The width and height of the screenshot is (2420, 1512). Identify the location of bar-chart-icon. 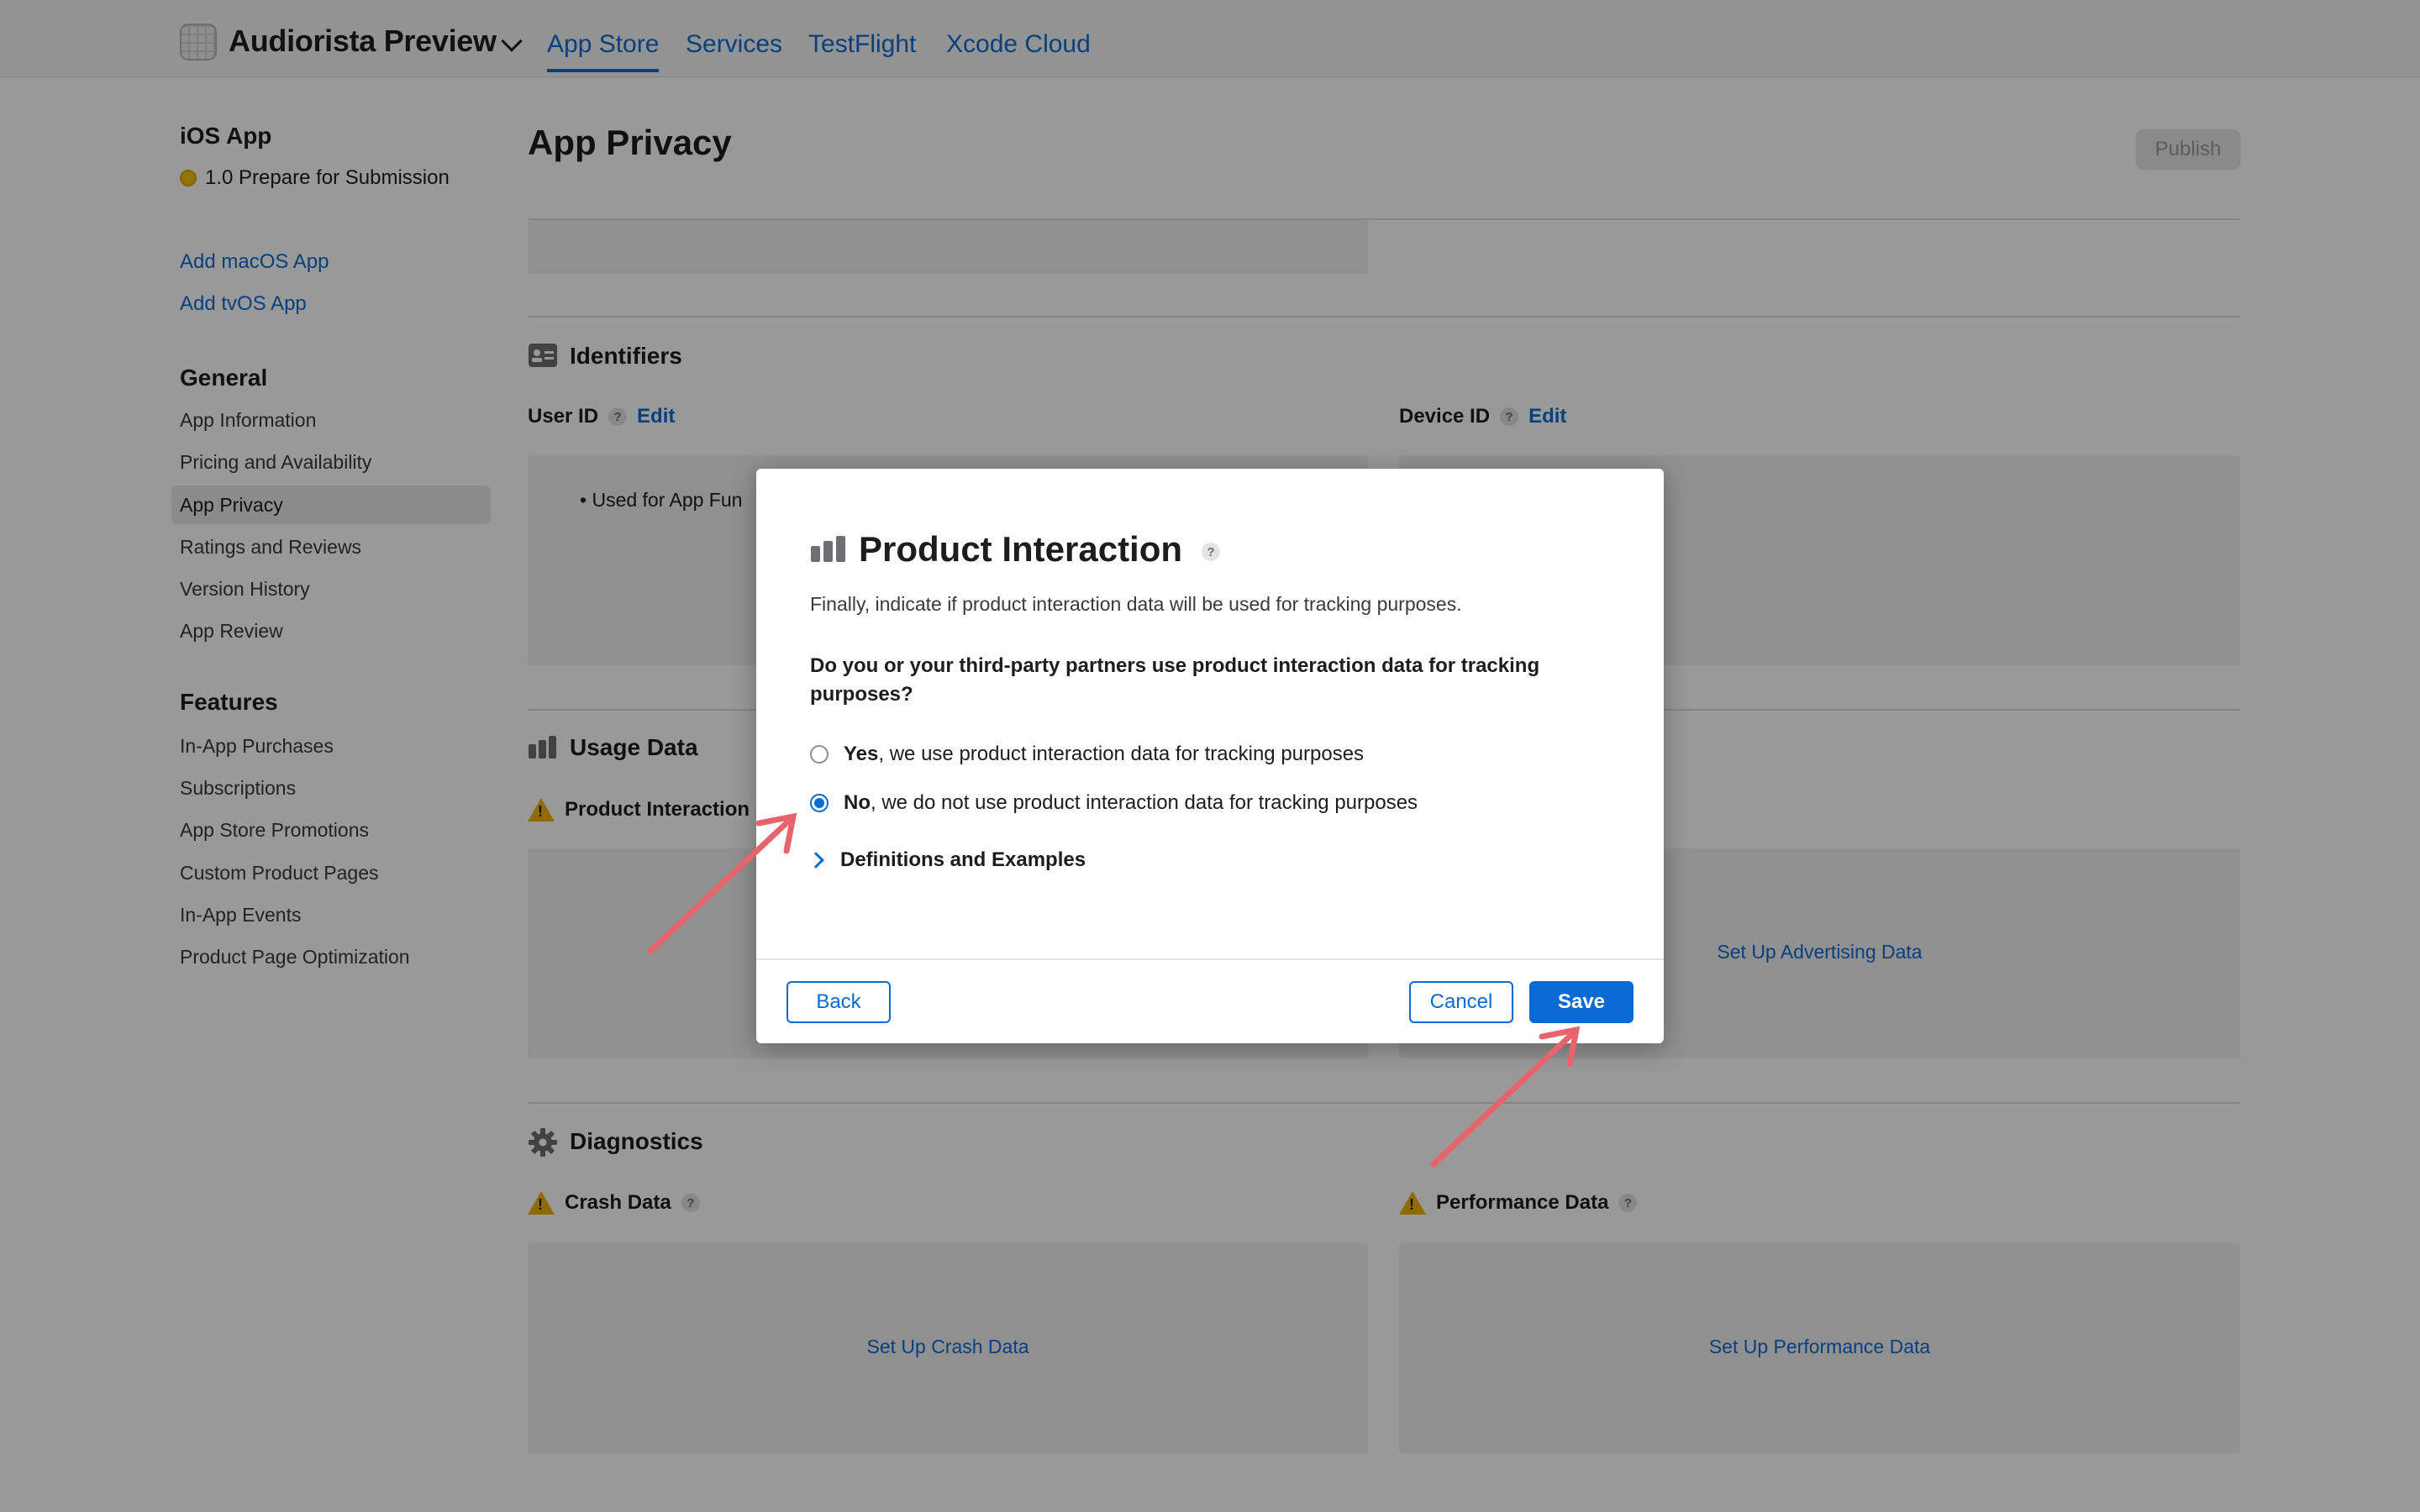
(828, 549).